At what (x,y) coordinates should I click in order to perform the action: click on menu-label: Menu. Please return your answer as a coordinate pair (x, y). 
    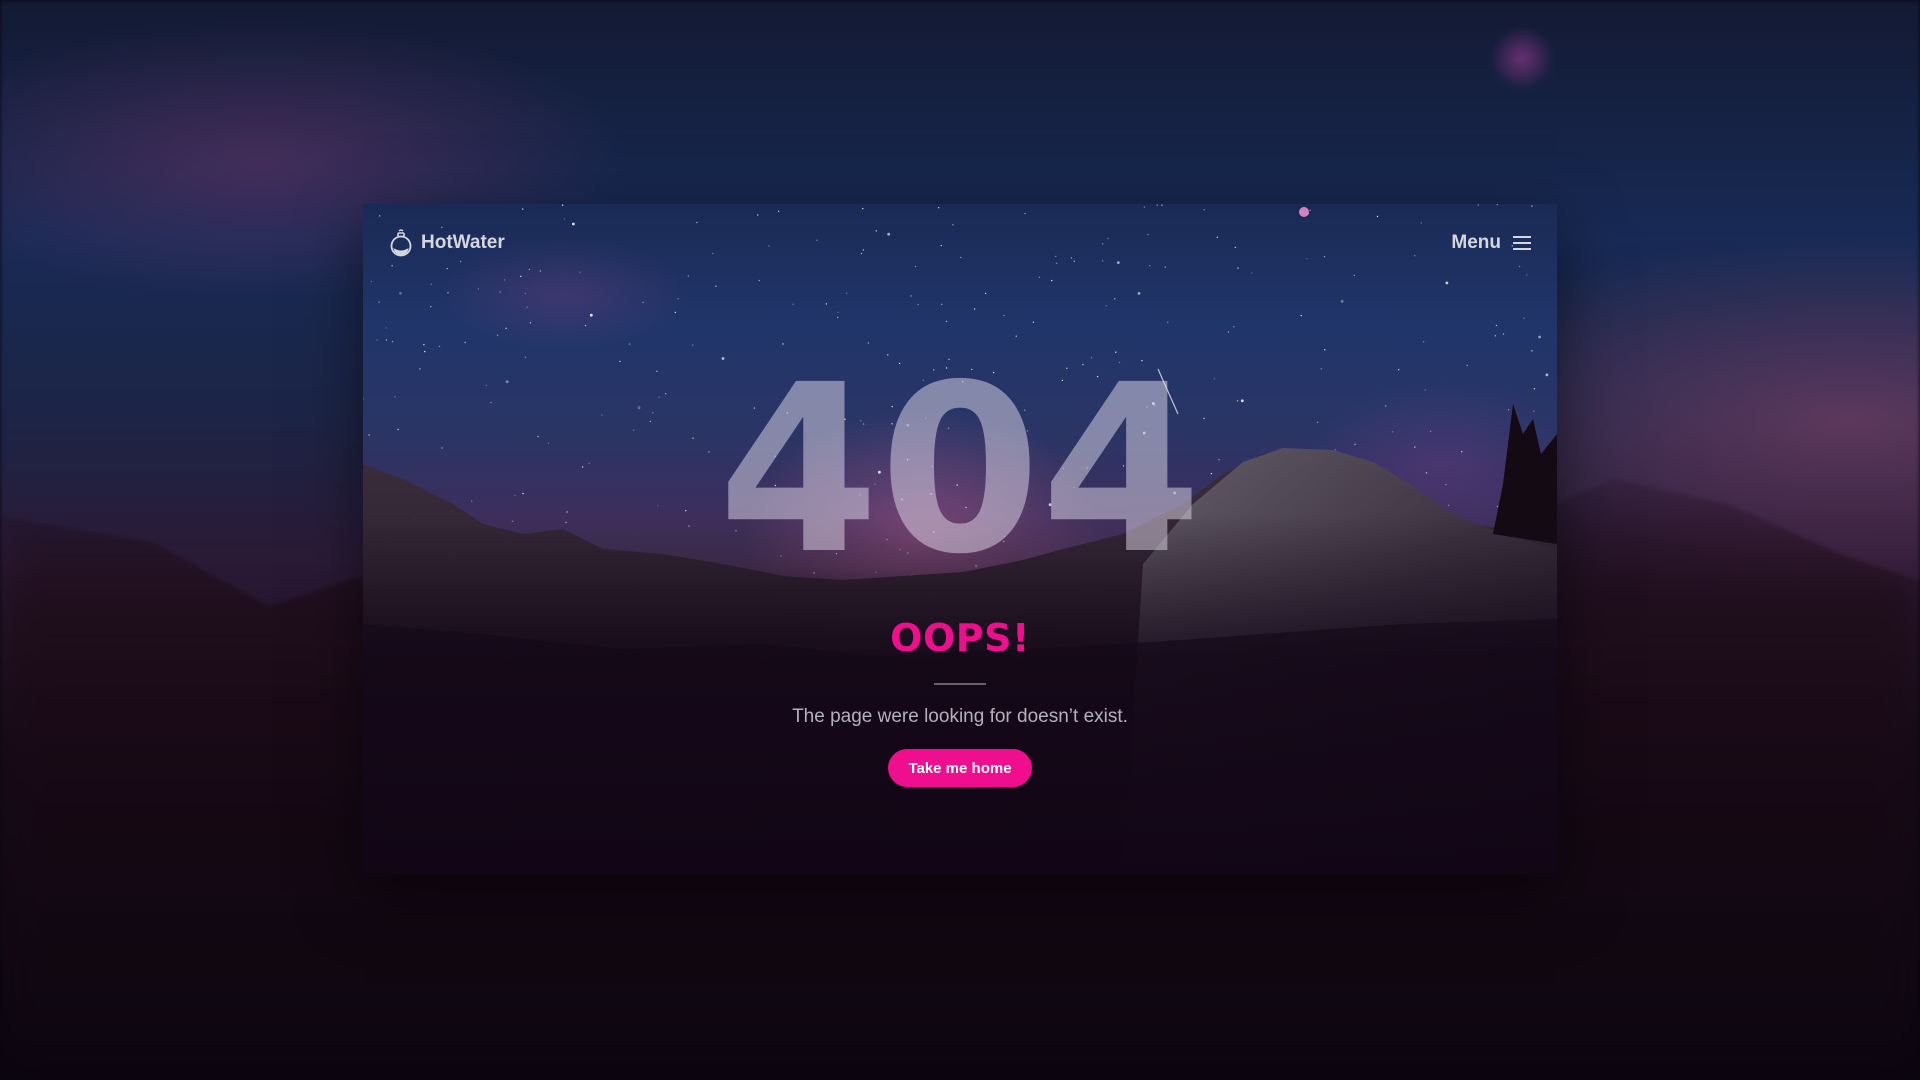
    Looking at the image, I should click on (1476, 242).